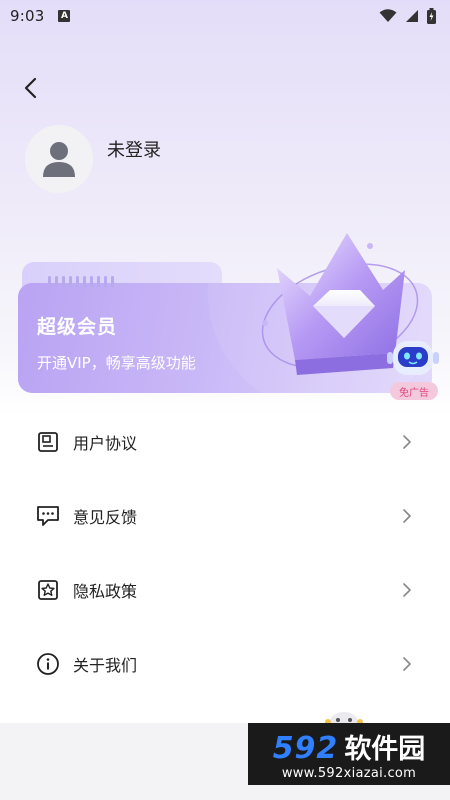  What do you see at coordinates (388, 15) in the screenshot?
I see `wifi-icon` at bounding box center [388, 15].